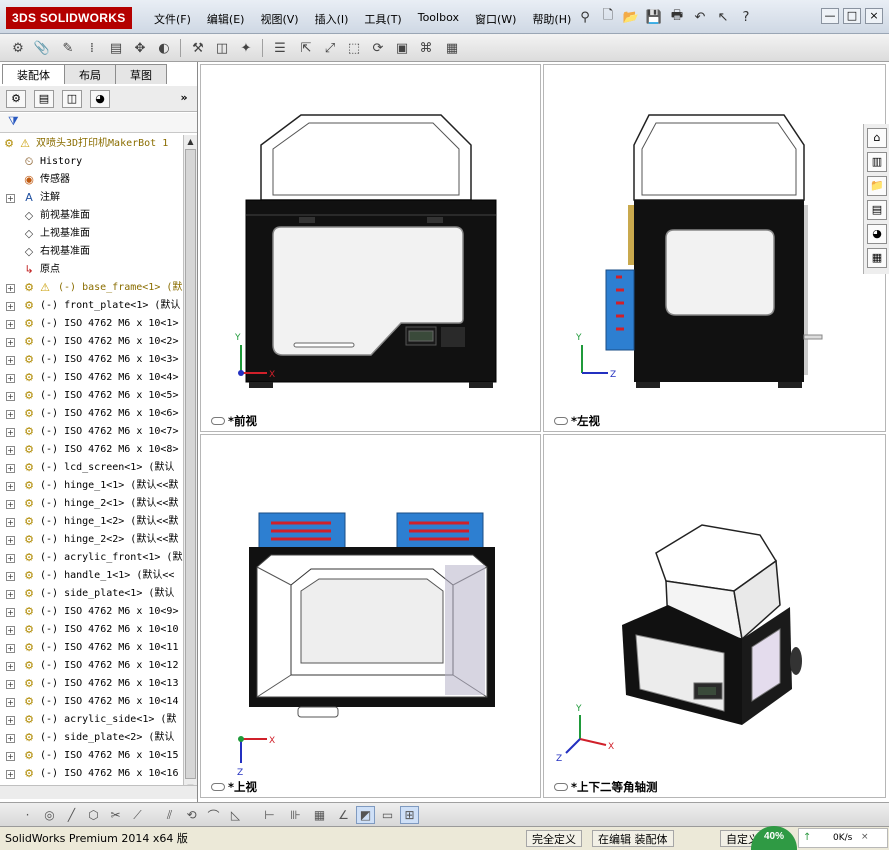 This screenshot has width=889, height=850. What do you see at coordinates (91, 324) in the screenshot?
I see `tree-item: + ⚙ (-) ISO 4762 M6 x 10<1>` at bounding box center [91, 324].